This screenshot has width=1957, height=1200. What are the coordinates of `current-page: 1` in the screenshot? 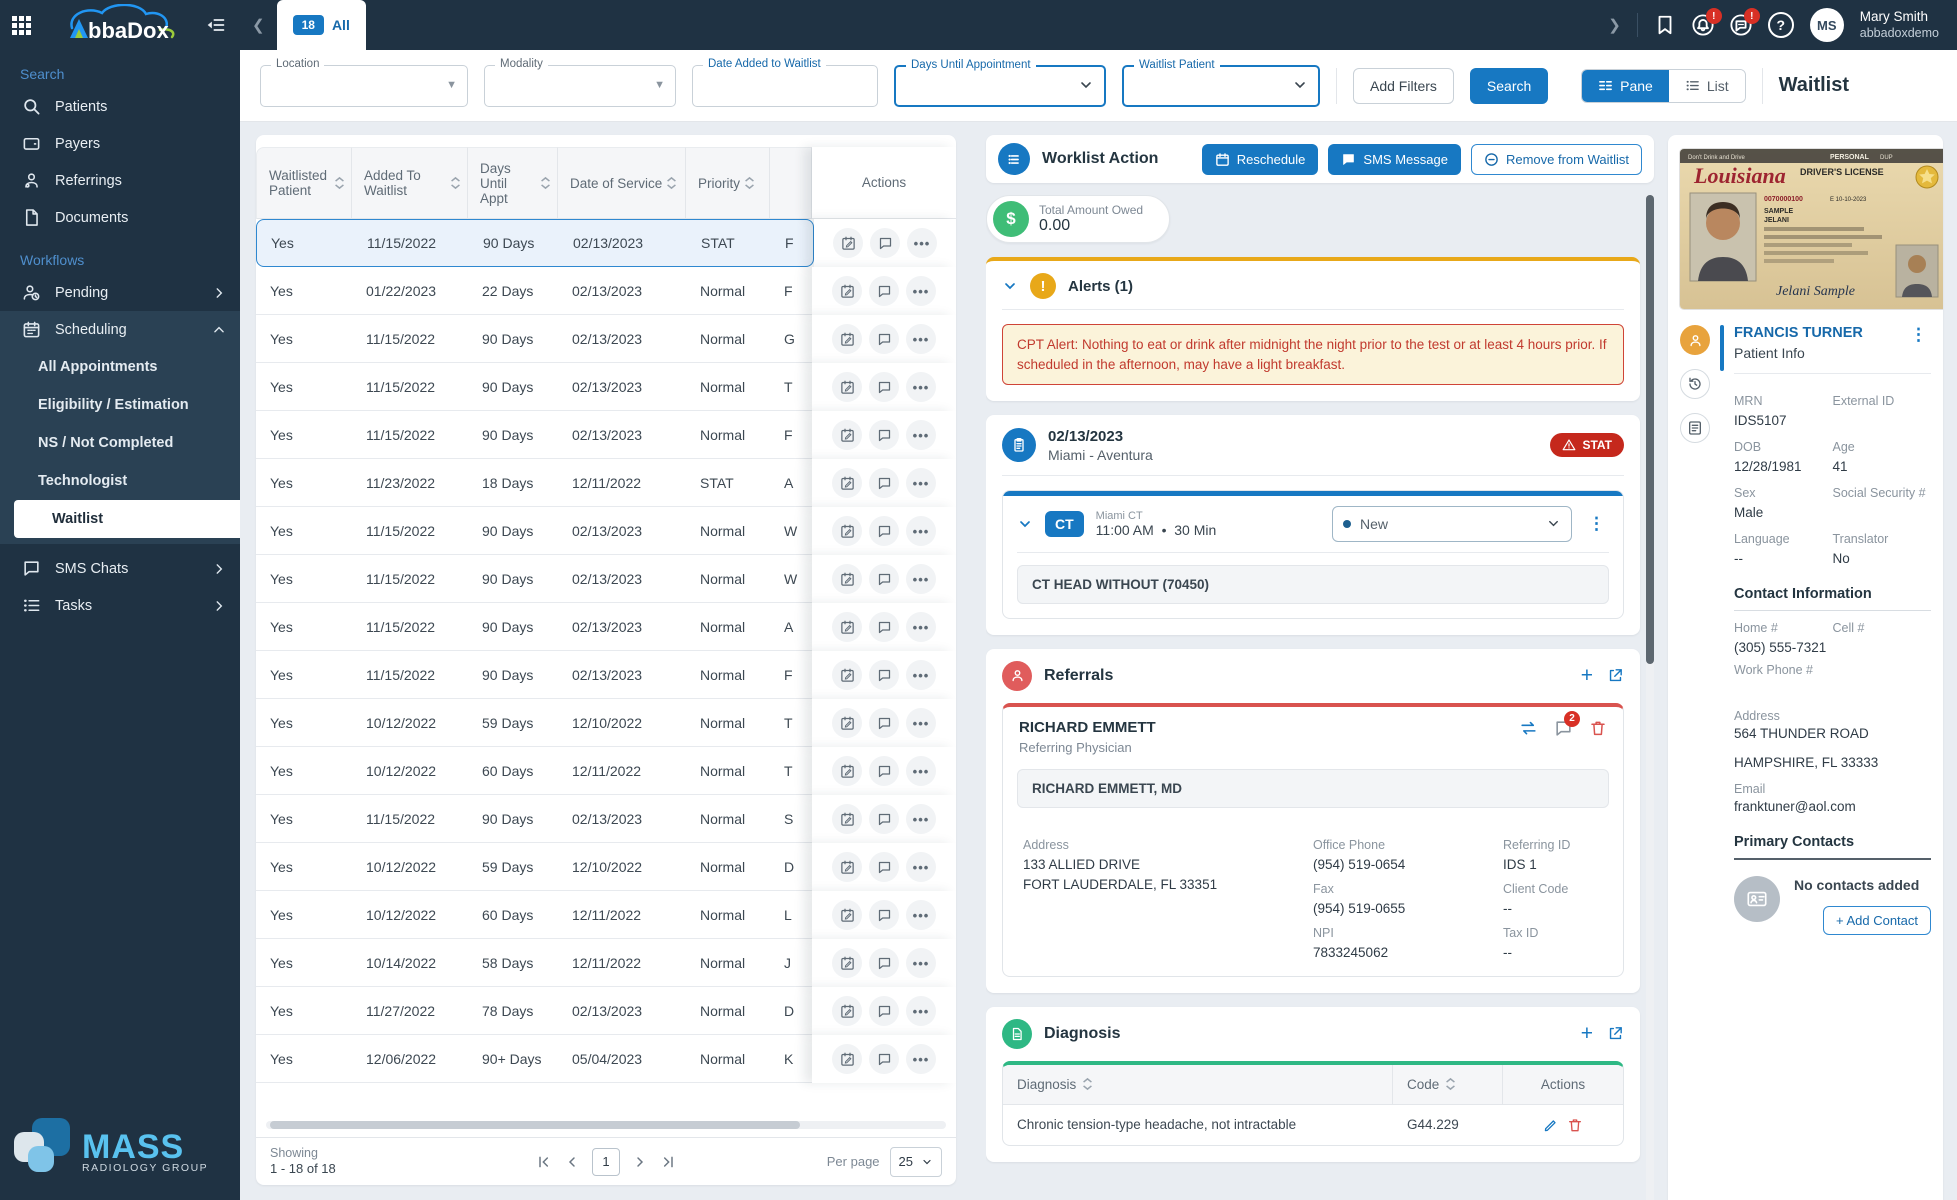 It's located at (606, 1161).